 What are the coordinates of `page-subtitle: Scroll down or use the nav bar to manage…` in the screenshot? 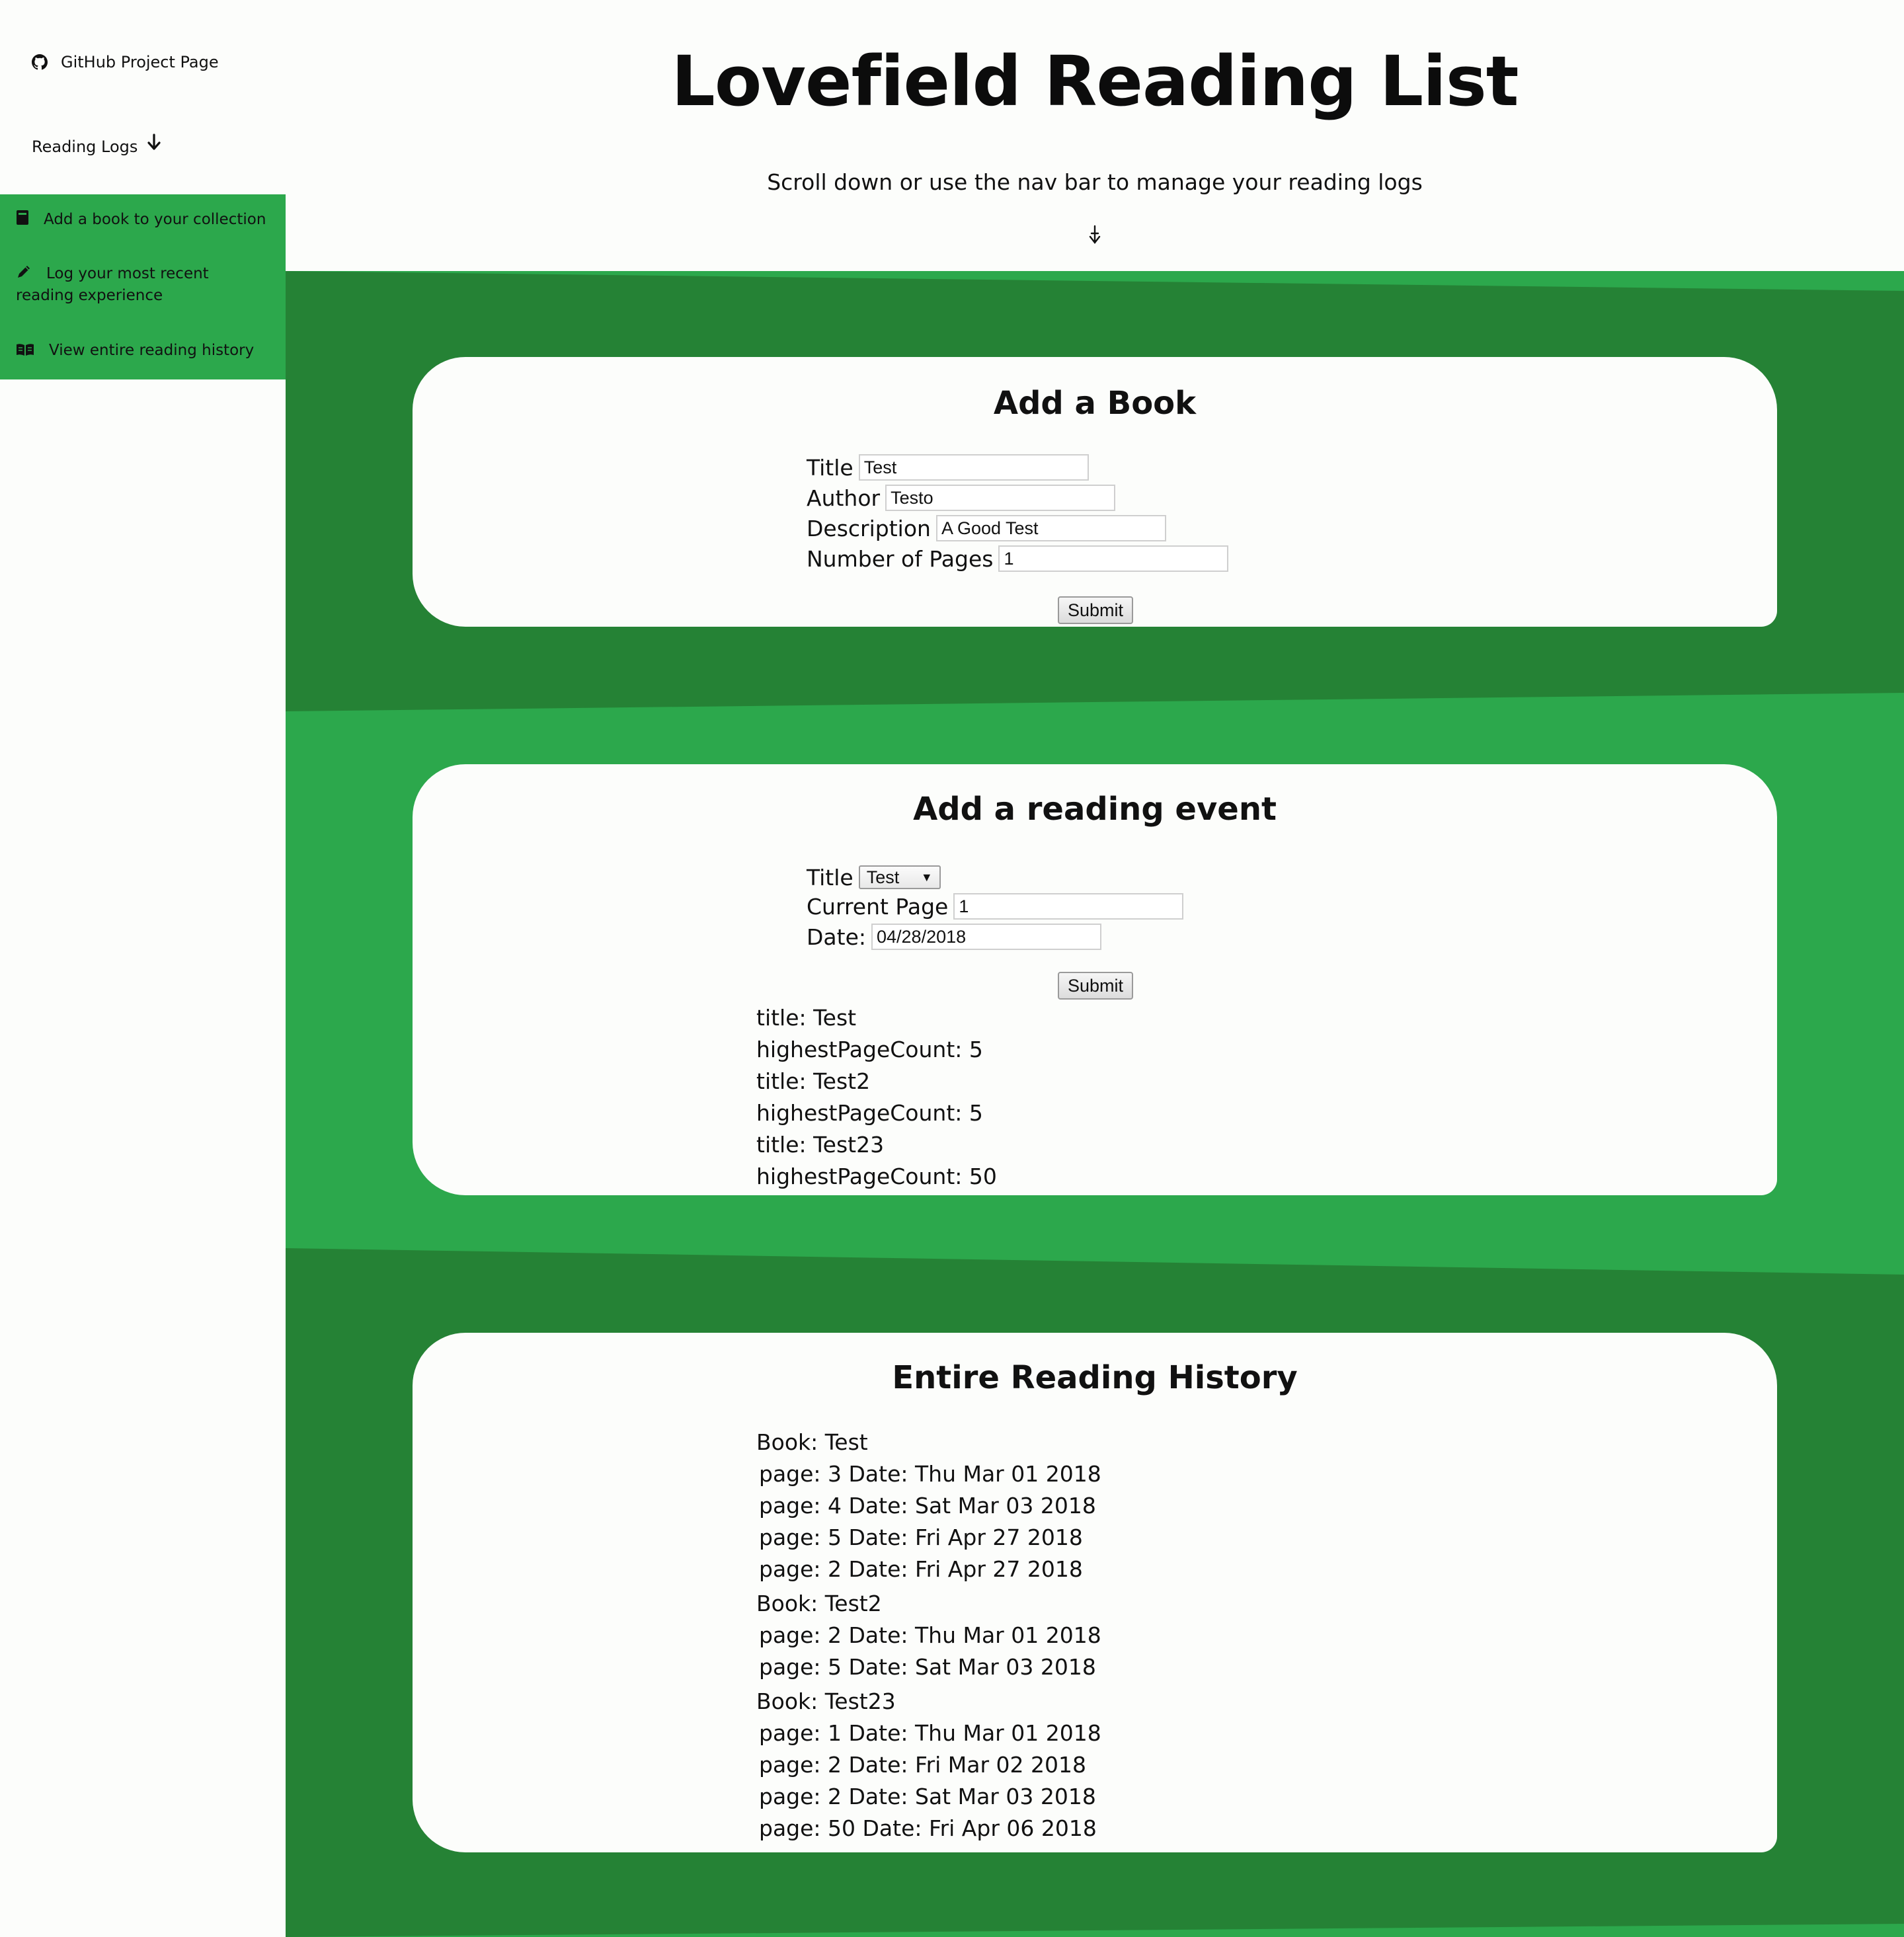 It's located at (1095, 182).